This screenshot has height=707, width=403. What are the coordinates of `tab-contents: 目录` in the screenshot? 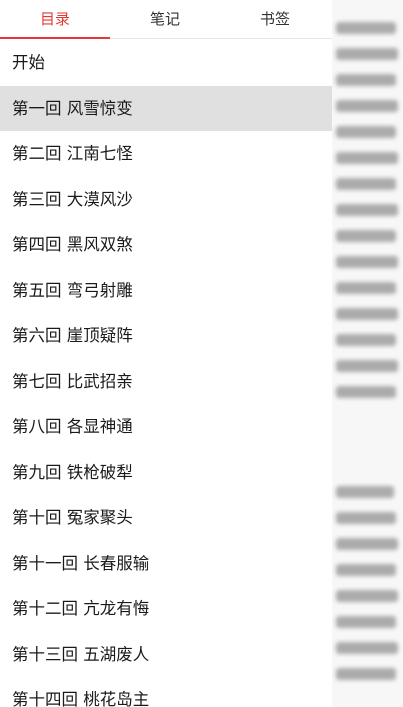 It's located at (55, 19).